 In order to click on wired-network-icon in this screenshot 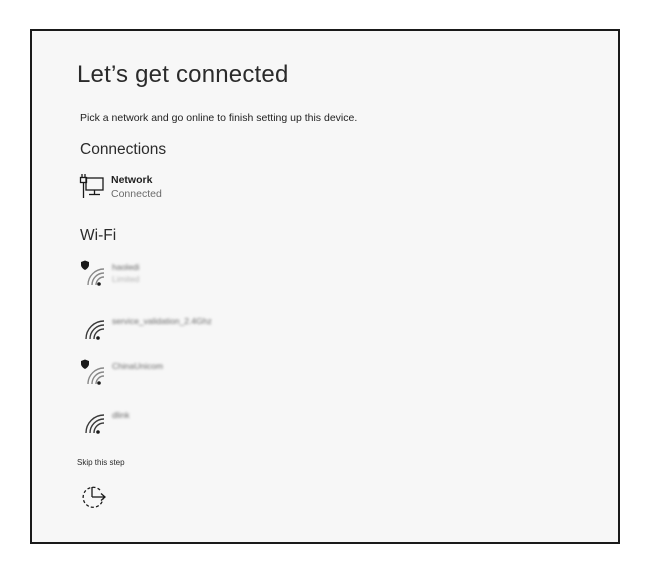, I will do `click(91, 186)`.